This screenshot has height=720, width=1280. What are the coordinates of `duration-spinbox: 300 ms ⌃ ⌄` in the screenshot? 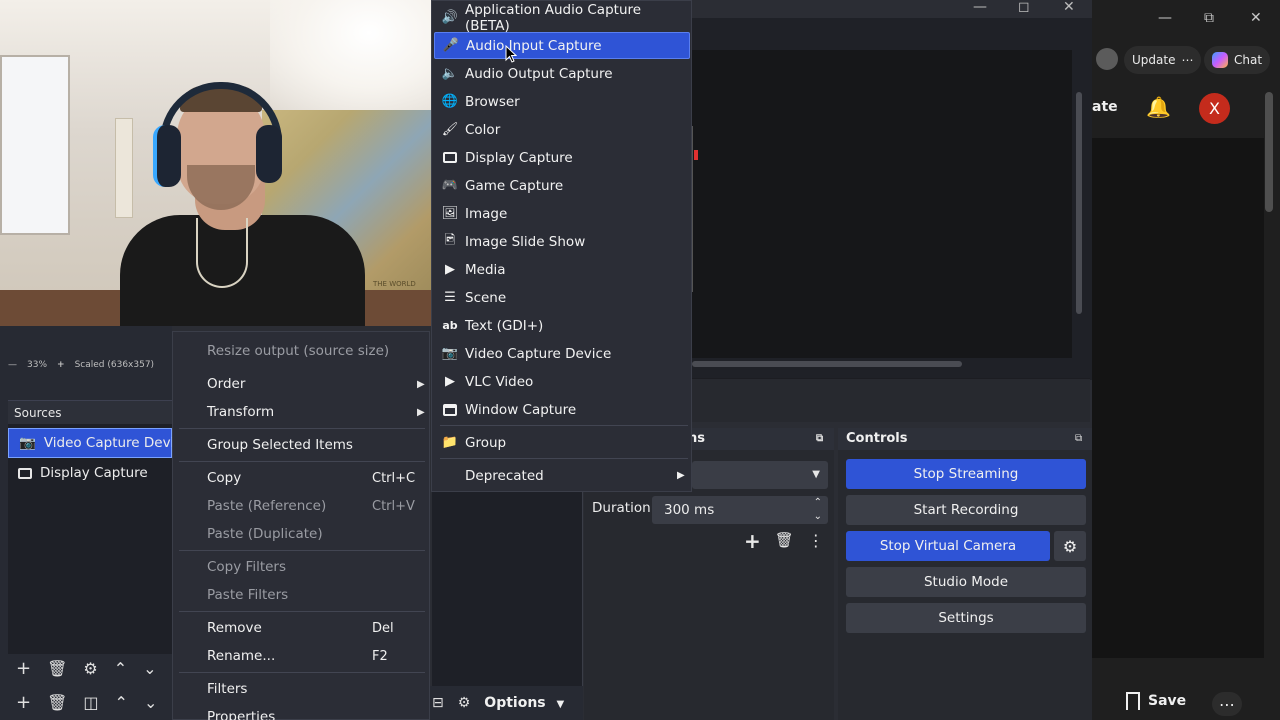 It's located at (740, 510).